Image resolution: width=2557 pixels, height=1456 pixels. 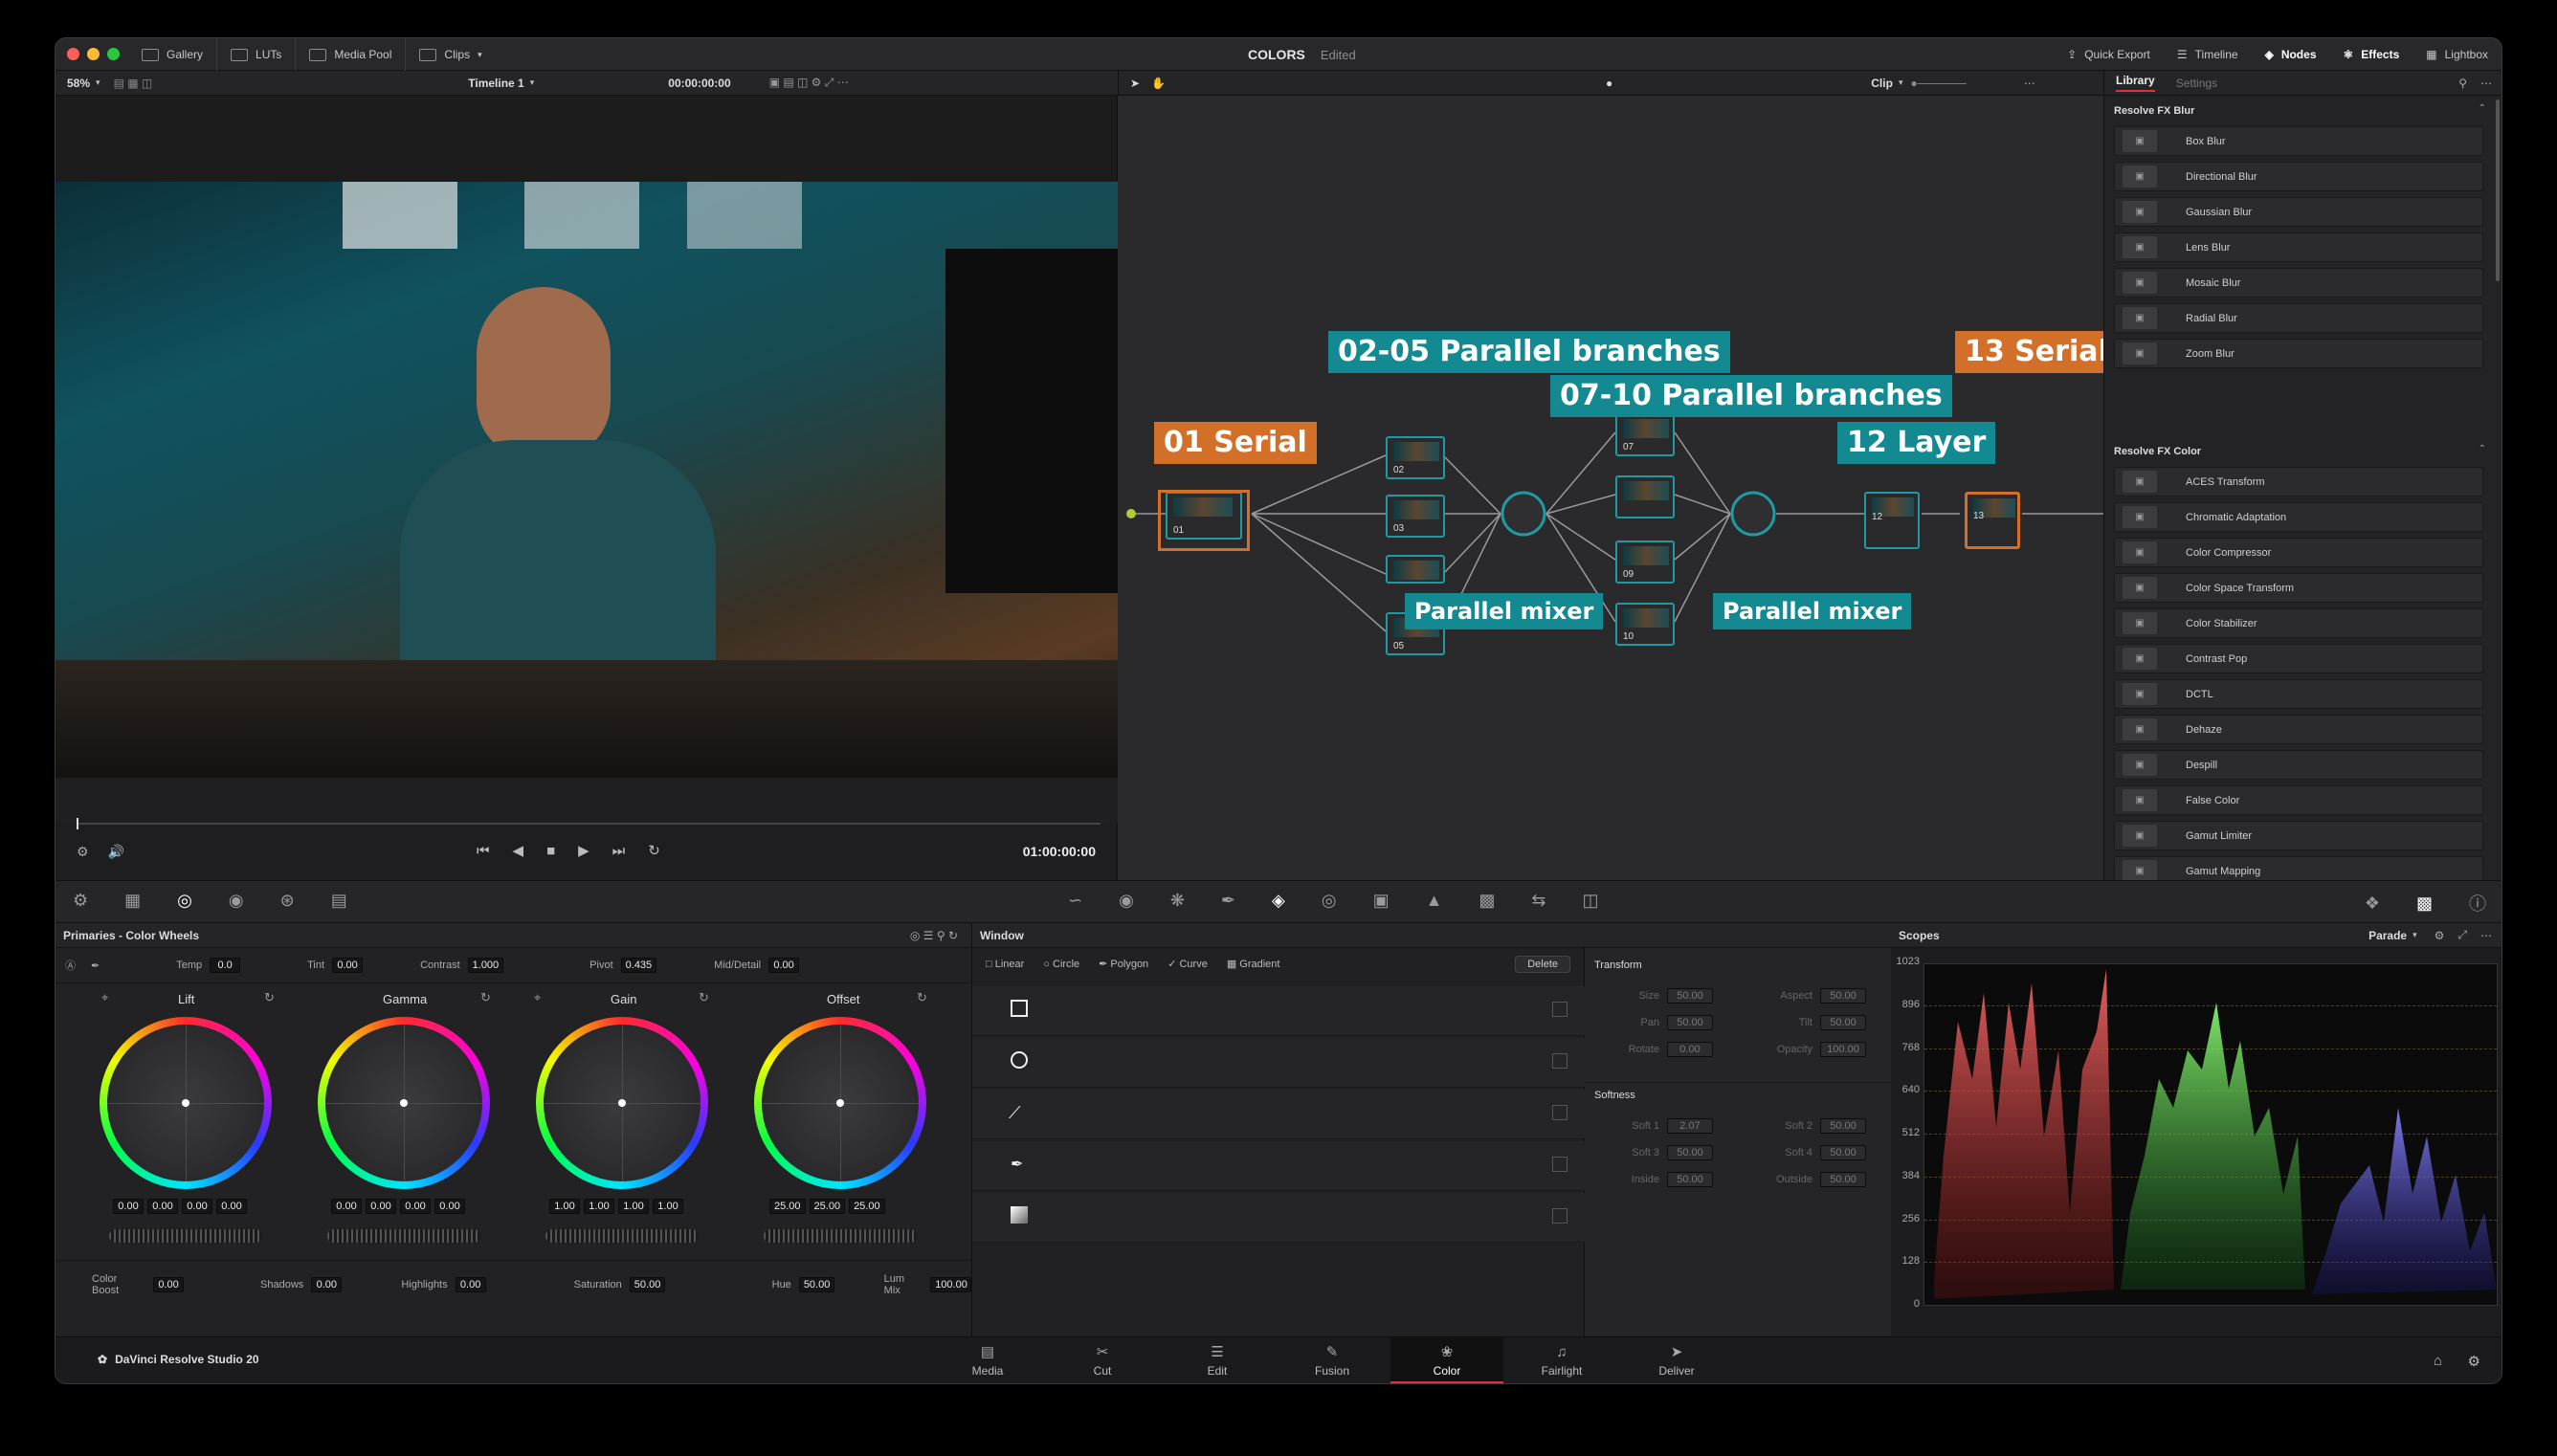 What do you see at coordinates (1434, 901) in the screenshot?
I see `blur-tool-icon: ▲` at bounding box center [1434, 901].